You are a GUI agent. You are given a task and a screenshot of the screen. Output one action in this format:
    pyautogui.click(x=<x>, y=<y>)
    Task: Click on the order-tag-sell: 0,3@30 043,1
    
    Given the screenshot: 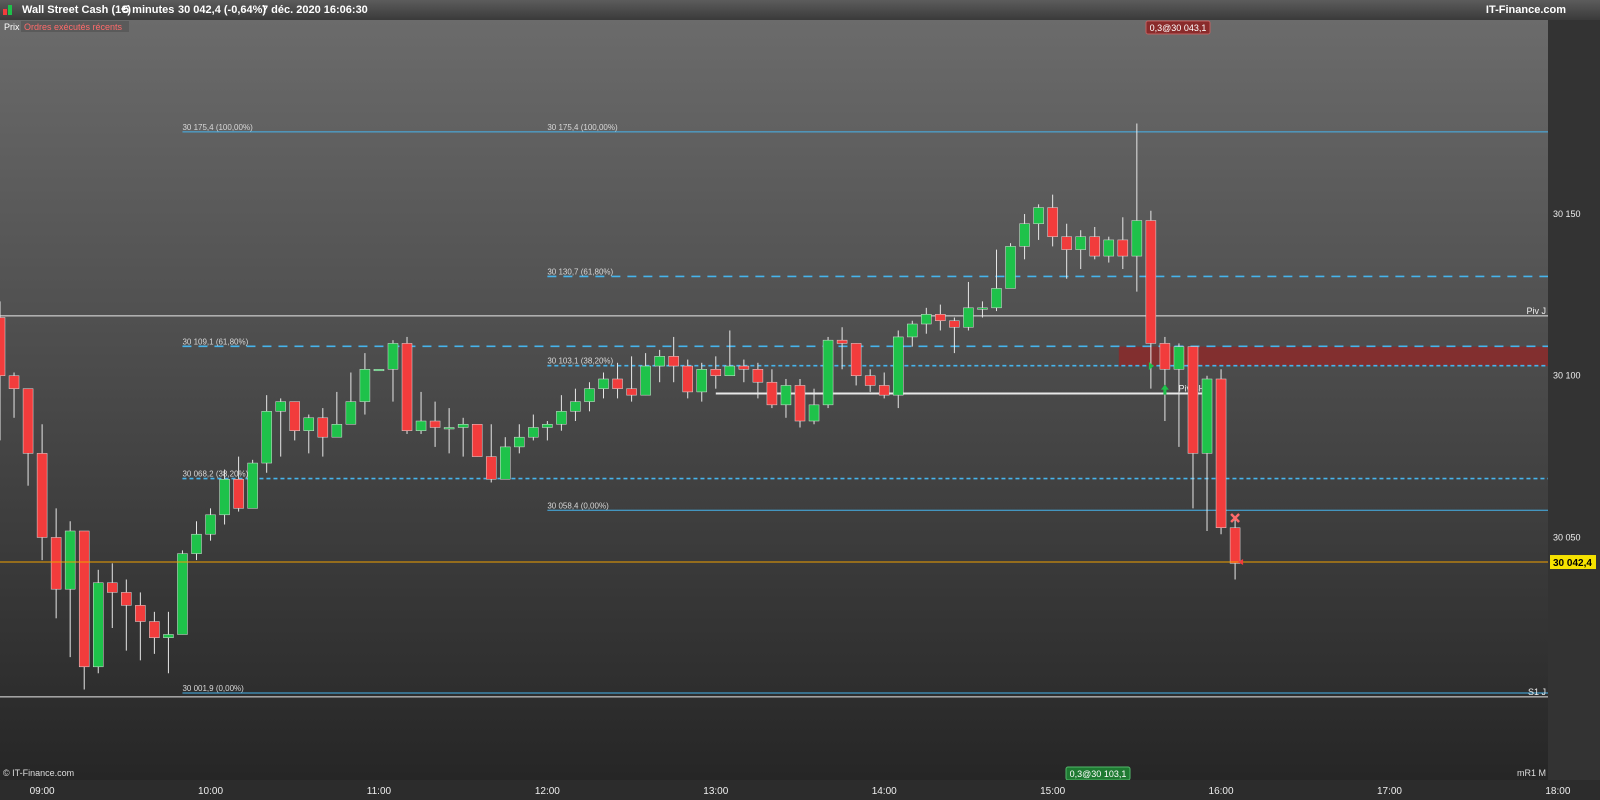 What is the action you would take?
    pyautogui.click(x=1178, y=27)
    